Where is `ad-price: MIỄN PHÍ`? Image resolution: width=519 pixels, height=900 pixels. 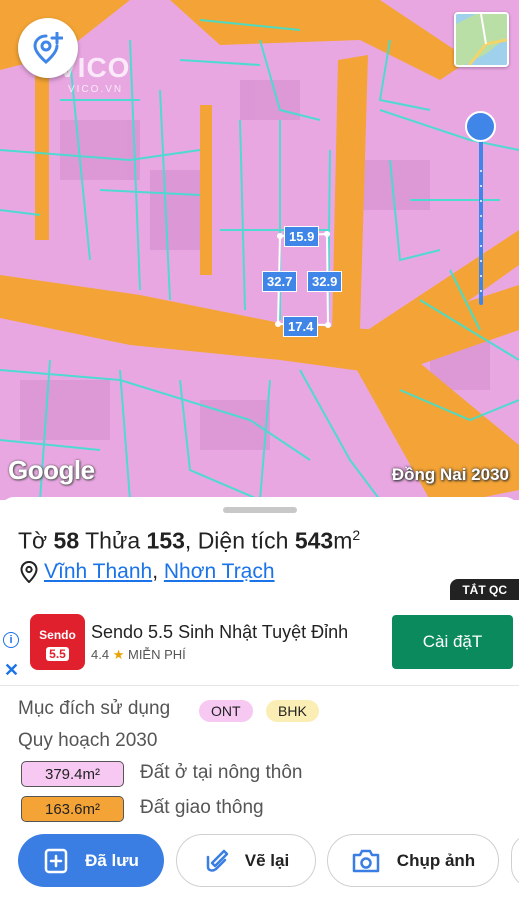 ad-price: MIỄN PHÍ is located at coordinates (156, 654).